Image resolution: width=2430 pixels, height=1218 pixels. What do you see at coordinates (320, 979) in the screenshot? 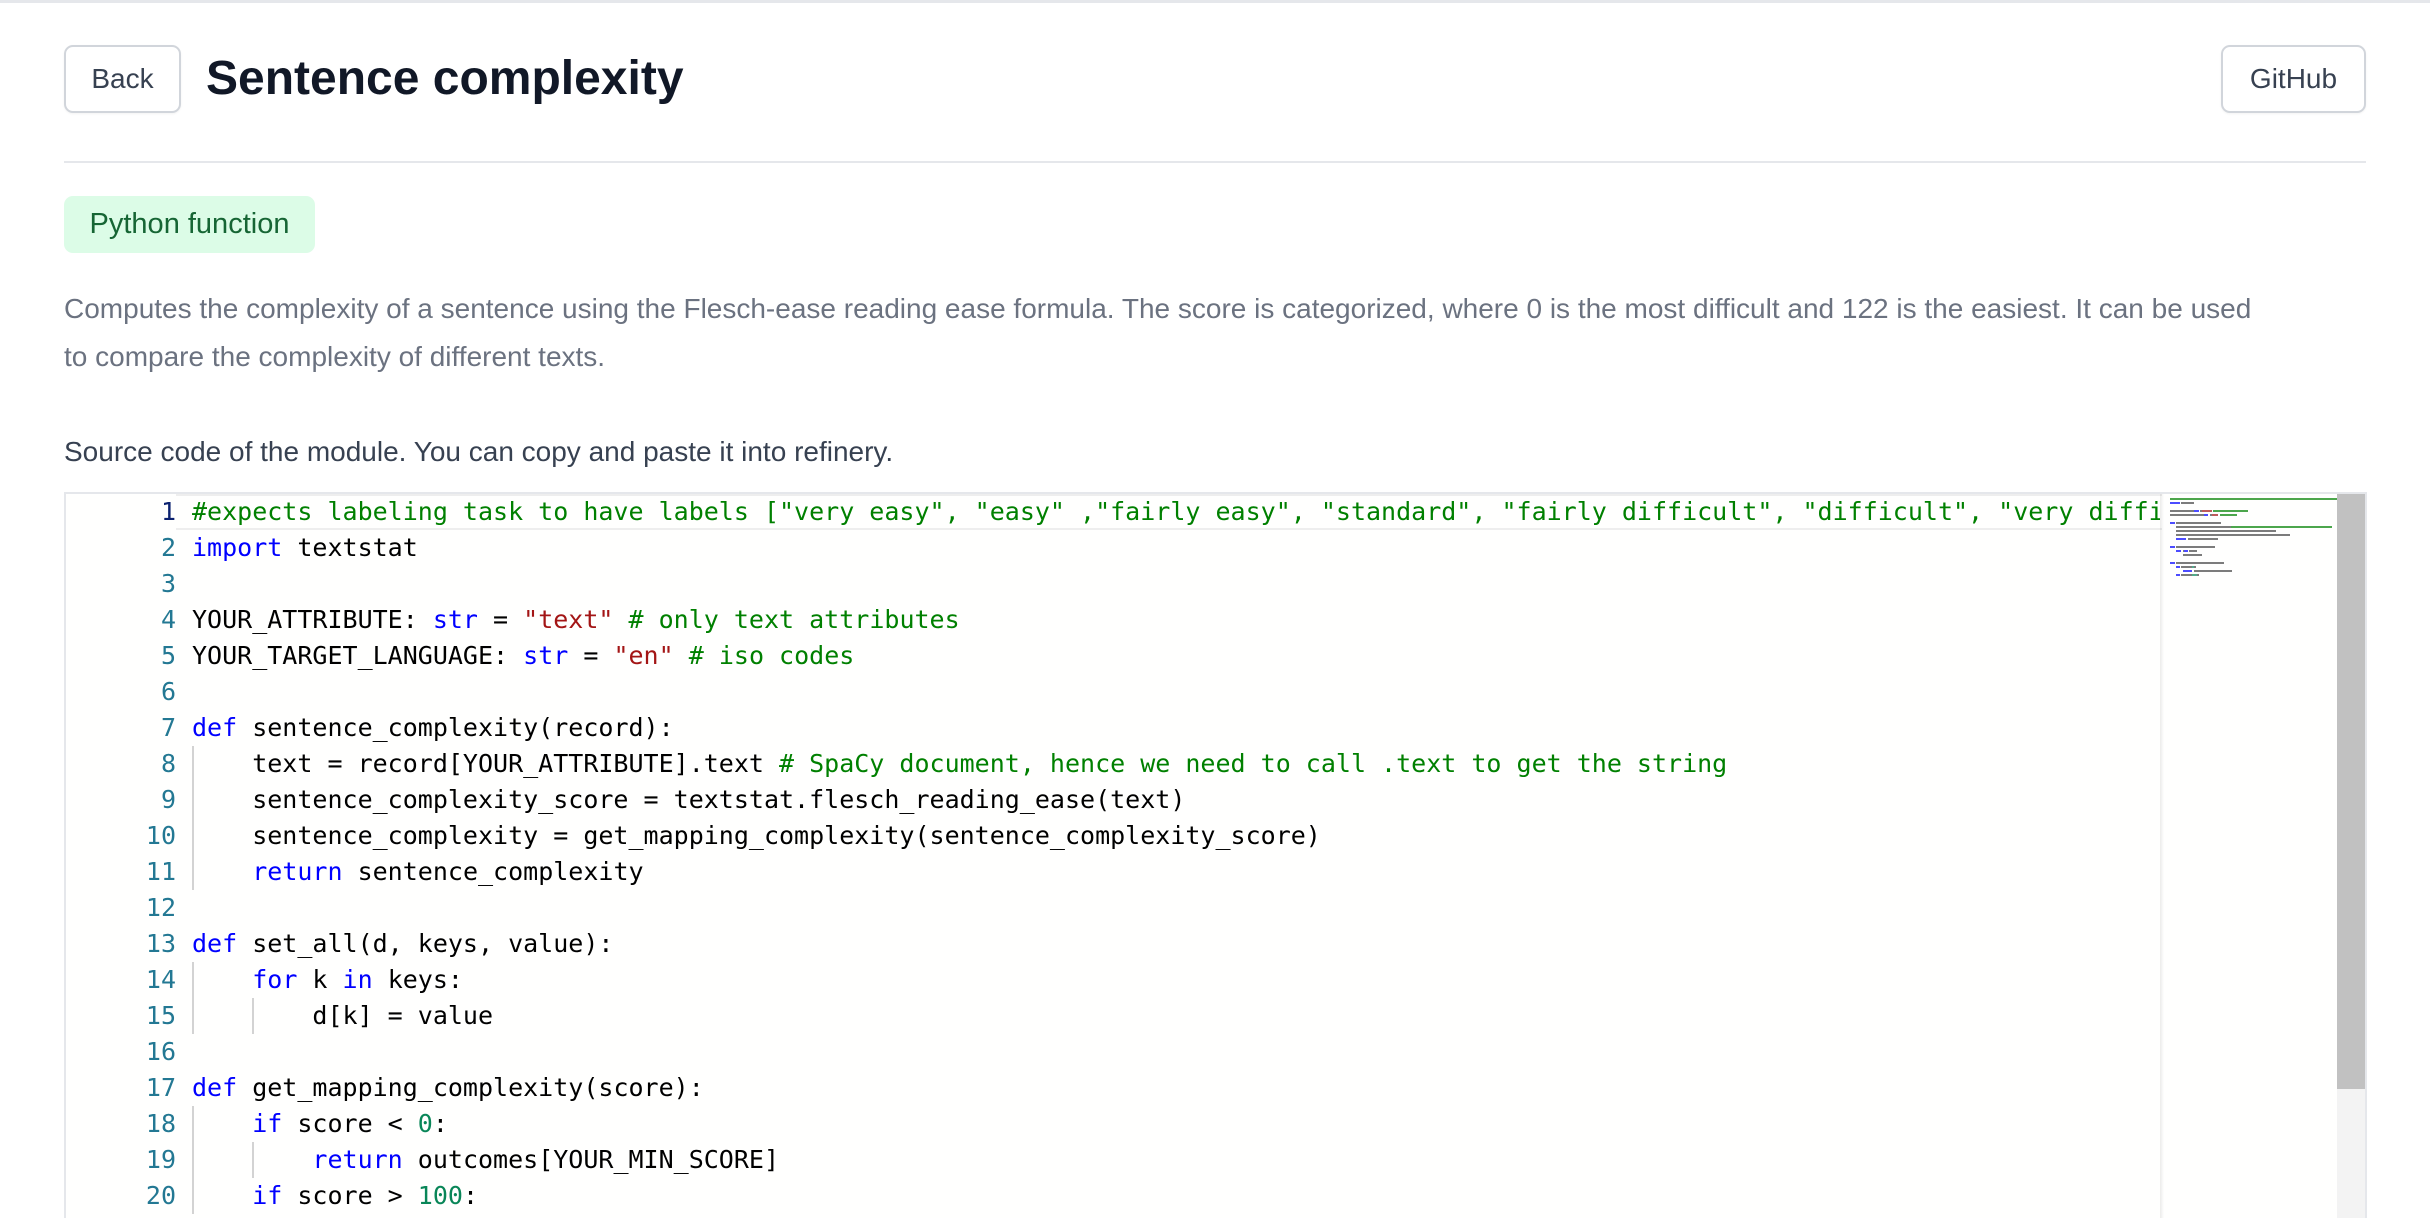
I see `code-token: k` at bounding box center [320, 979].